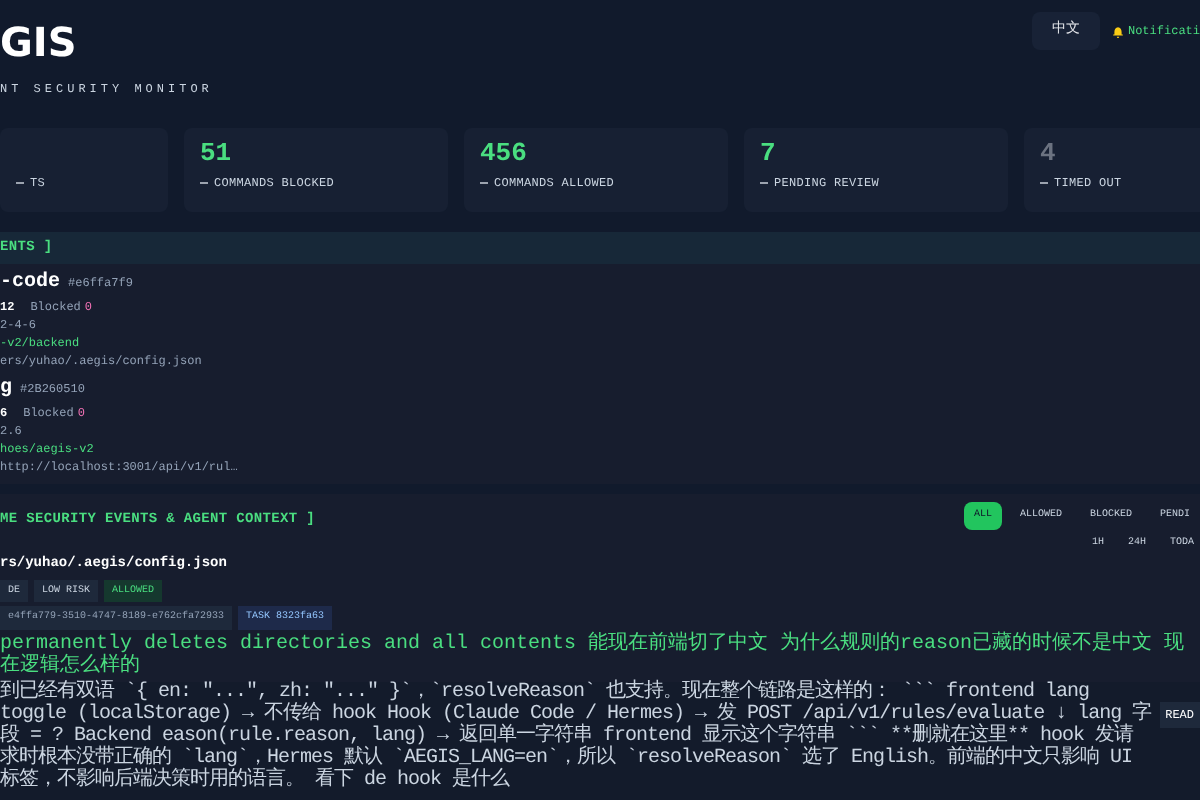 The width and height of the screenshot is (1200, 800). I want to click on app-title: GIS, so click(39, 42).